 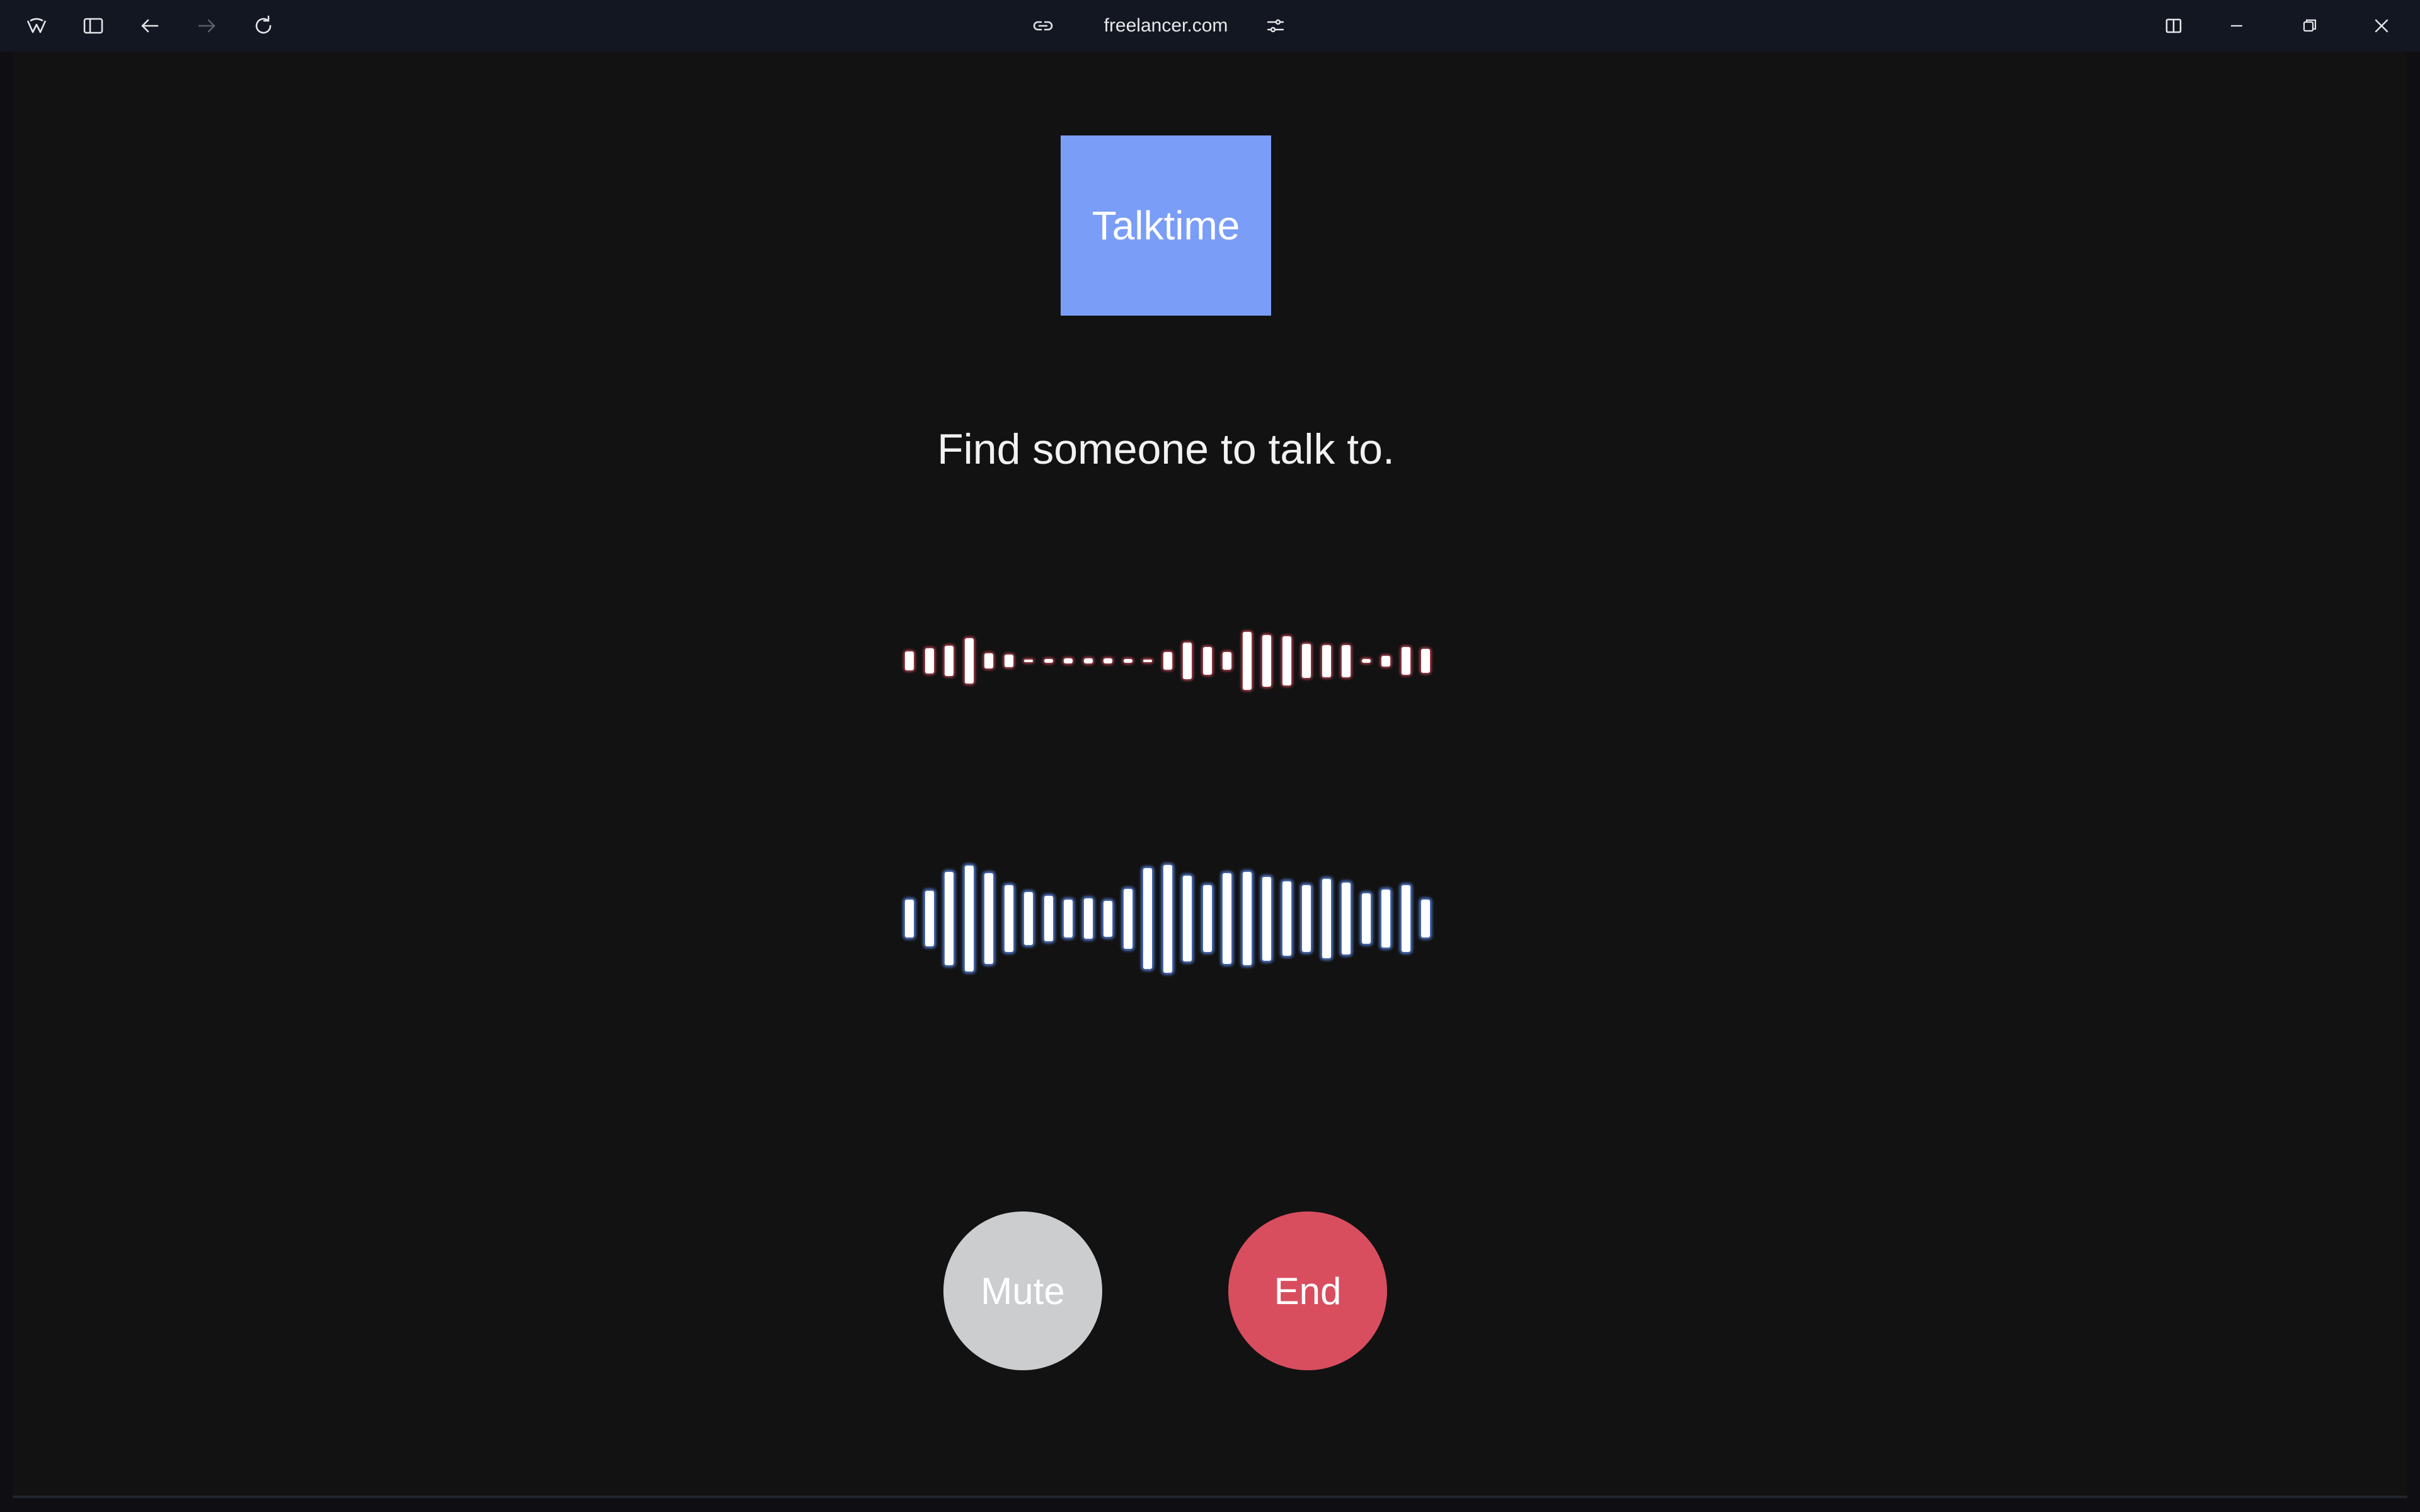 I want to click on back-arrow-icon, so click(x=150, y=25).